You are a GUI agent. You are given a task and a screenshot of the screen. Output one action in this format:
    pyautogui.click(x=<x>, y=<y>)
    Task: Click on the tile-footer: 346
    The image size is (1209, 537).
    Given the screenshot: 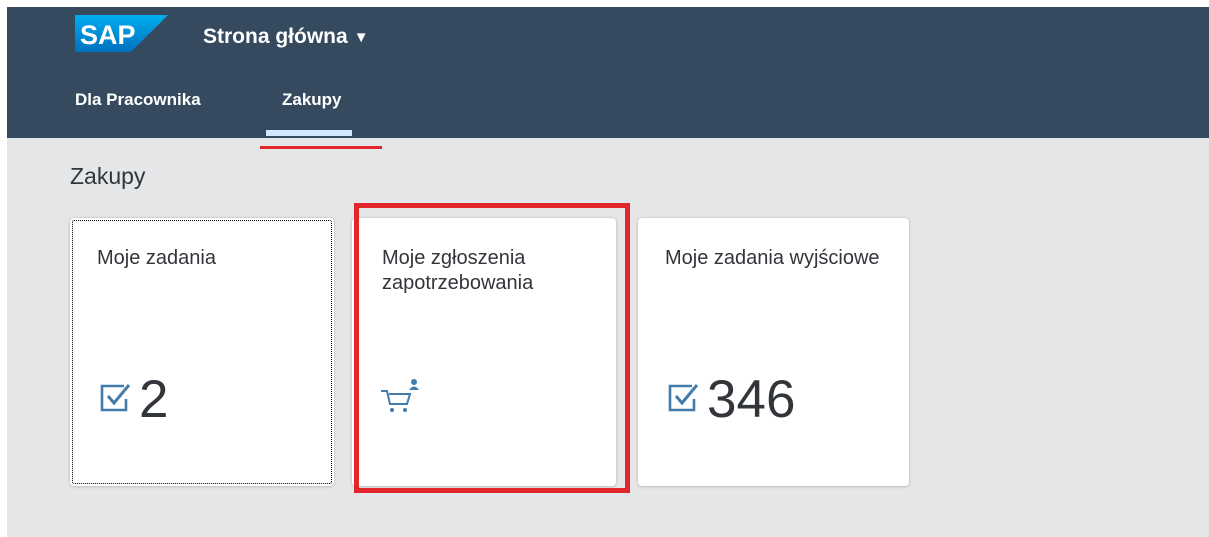 What is the action you would take?
    pyautogui.click(x=730, y=399)
    